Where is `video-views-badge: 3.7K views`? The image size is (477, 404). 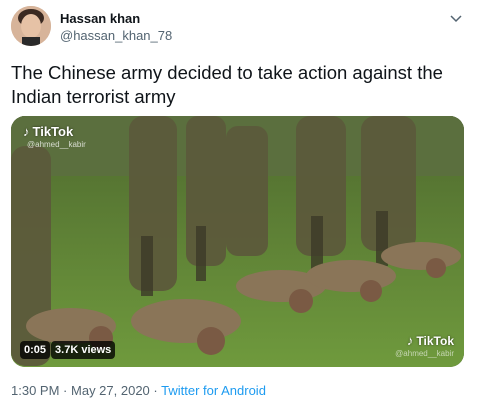 video-views-badge: 3.7K views is located at coordinates (83, 350).